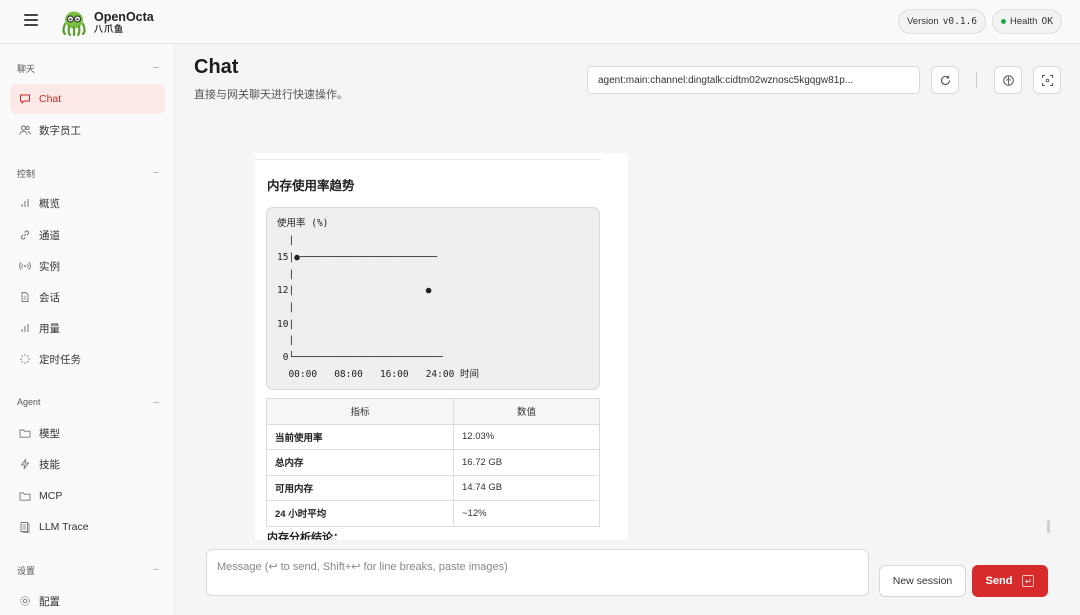 The height and width of the screenshot is (615, 1080). I want to click on send-button: Send ↵, so click(1010, 581).